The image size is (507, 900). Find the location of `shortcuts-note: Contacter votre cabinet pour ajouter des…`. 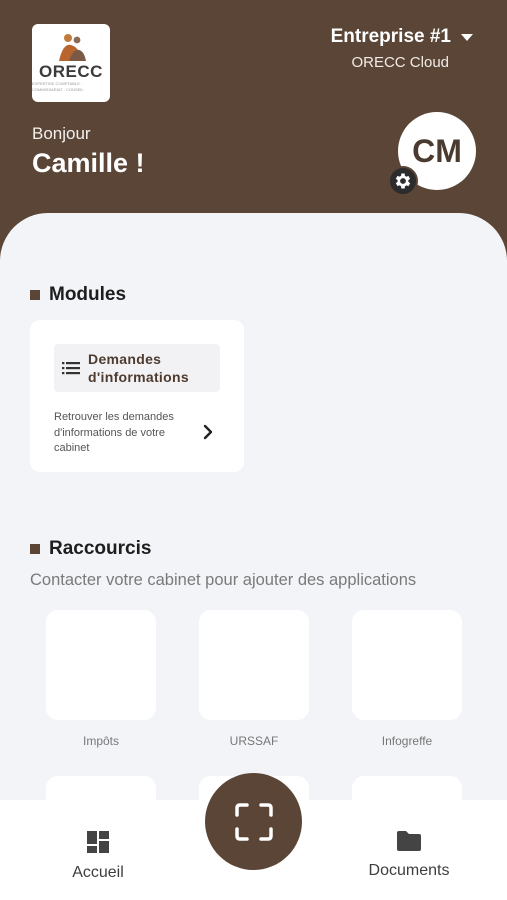

shortcuts-note: Contacter votre cabinet pour ajouter des… is located at coordinates (223, 580).